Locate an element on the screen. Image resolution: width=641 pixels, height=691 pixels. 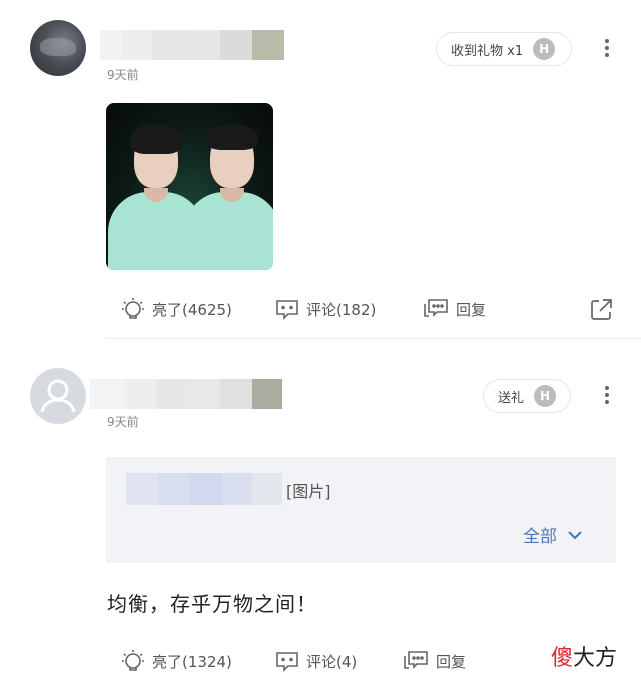
like-label: 亮了(1324) is located at coordinates (192, 661).